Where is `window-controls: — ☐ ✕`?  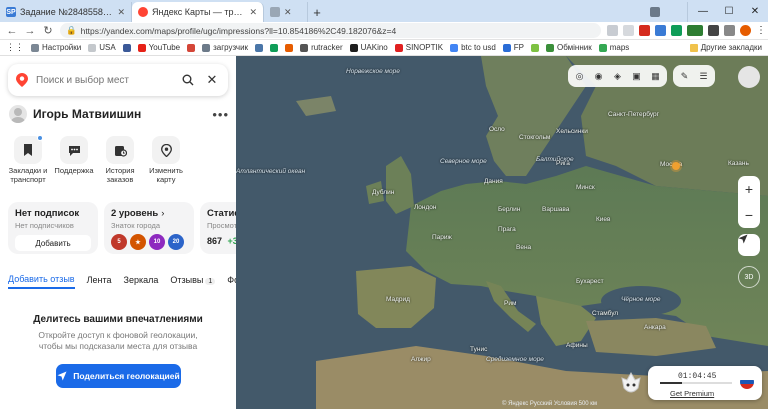
window-controls: — ☐ ✕ is located at coordinates (729, 11).